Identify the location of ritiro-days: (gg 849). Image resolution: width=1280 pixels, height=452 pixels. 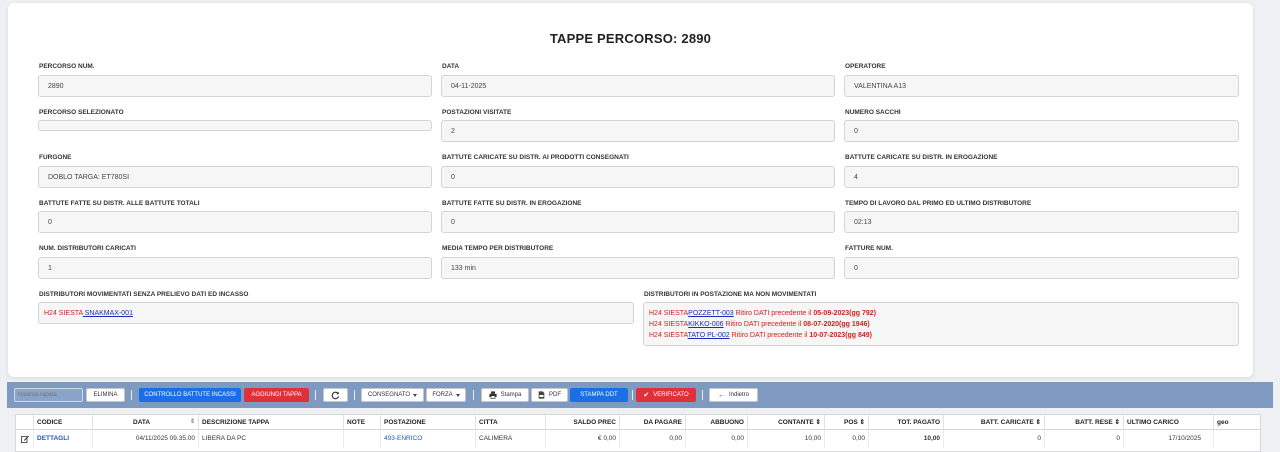
(858, 335).